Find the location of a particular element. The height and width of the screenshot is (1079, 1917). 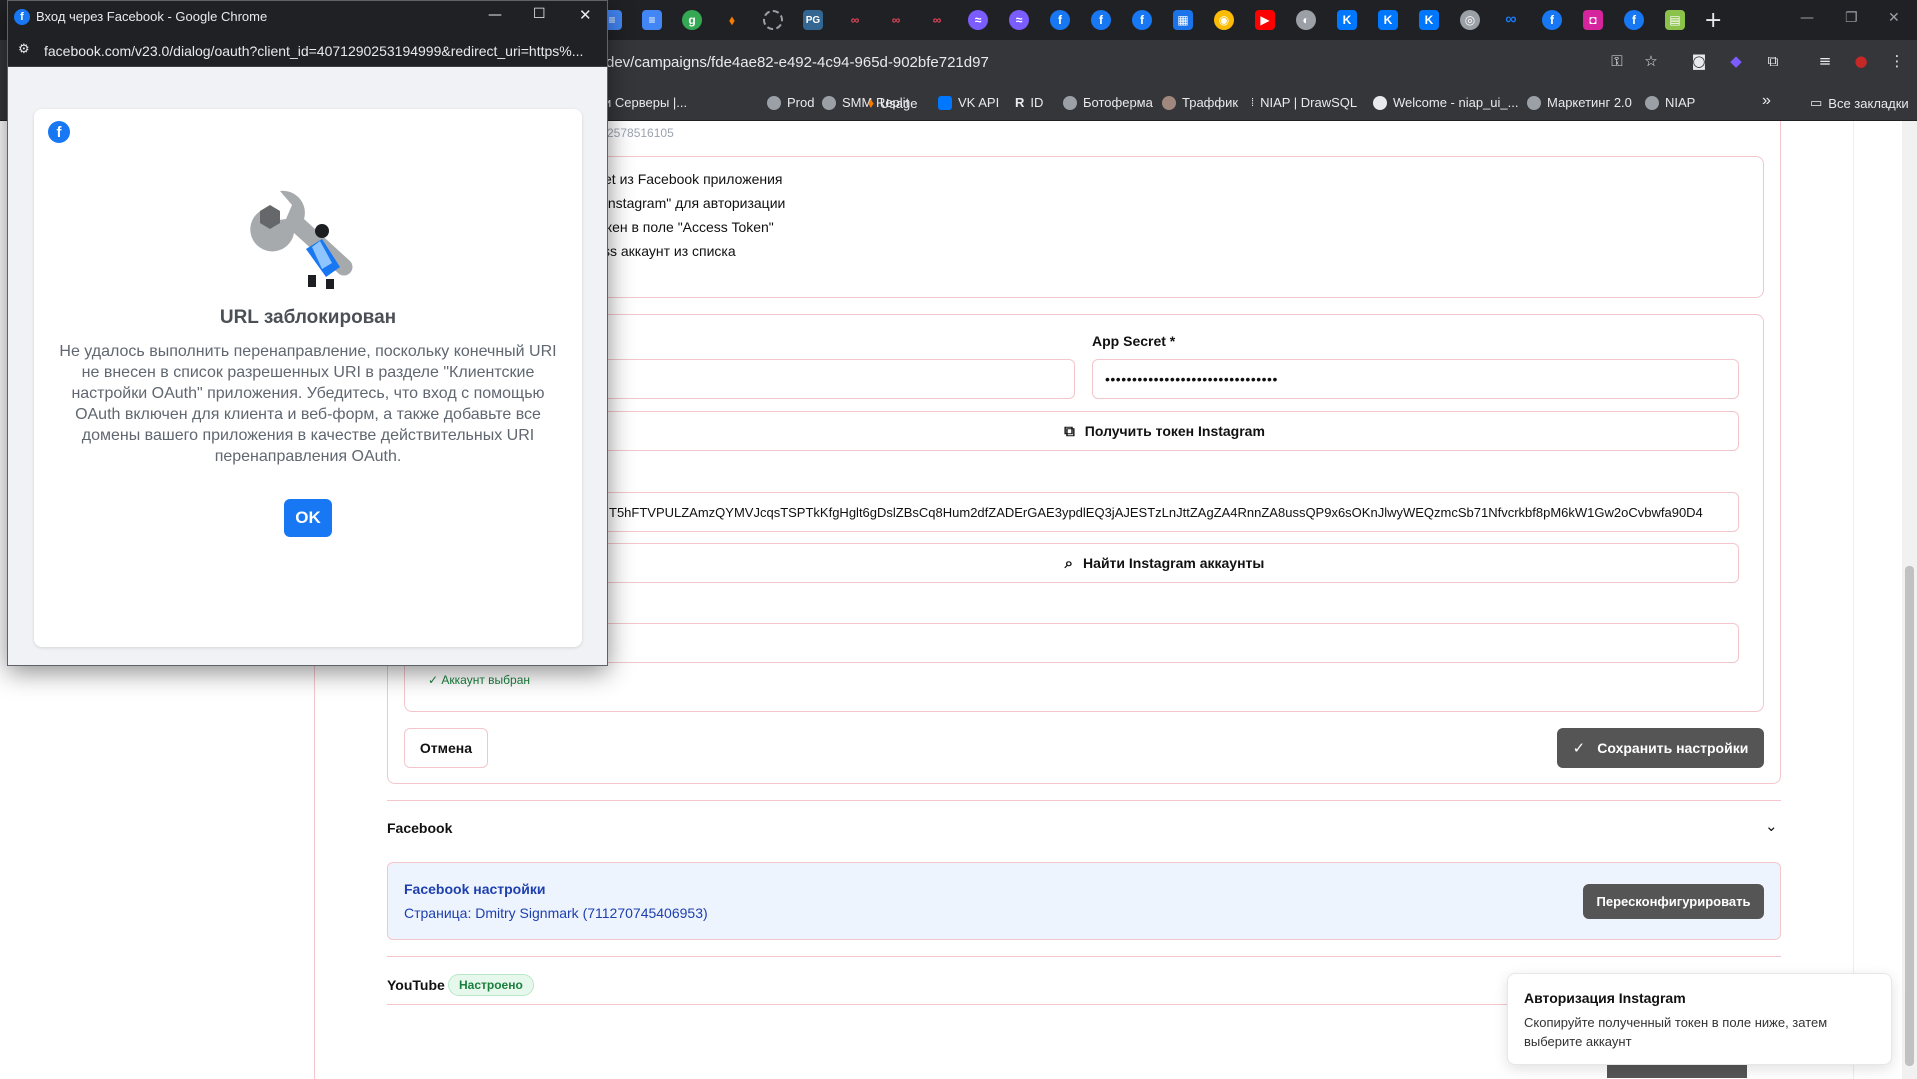

bookmark-star-icon: ☆ is located at coordinates (1651, 63).